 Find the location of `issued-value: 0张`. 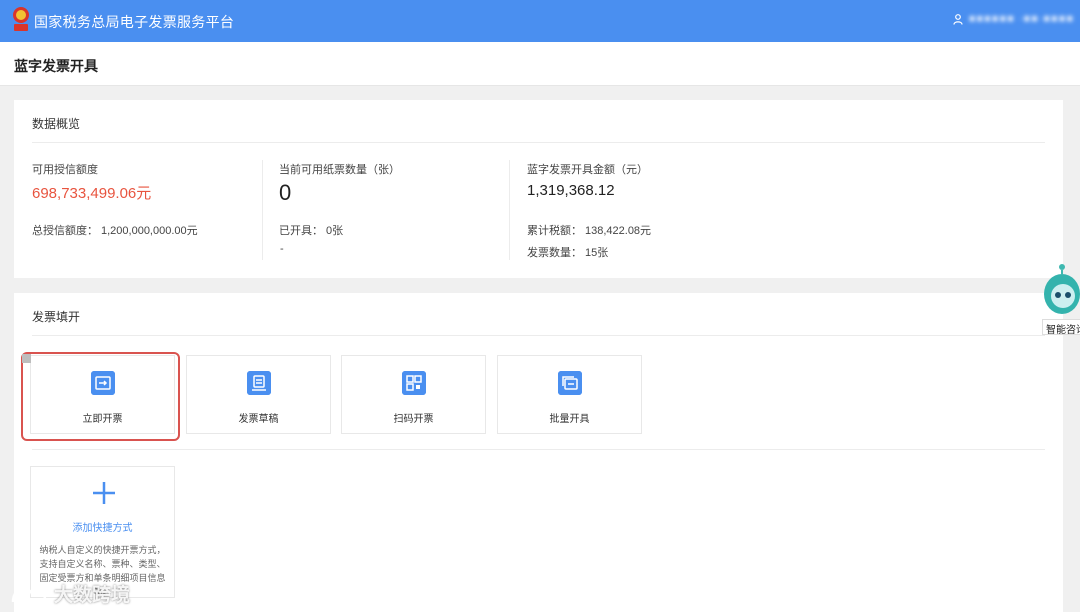

issued-value: 0张 is located at coordinates (335, 231).